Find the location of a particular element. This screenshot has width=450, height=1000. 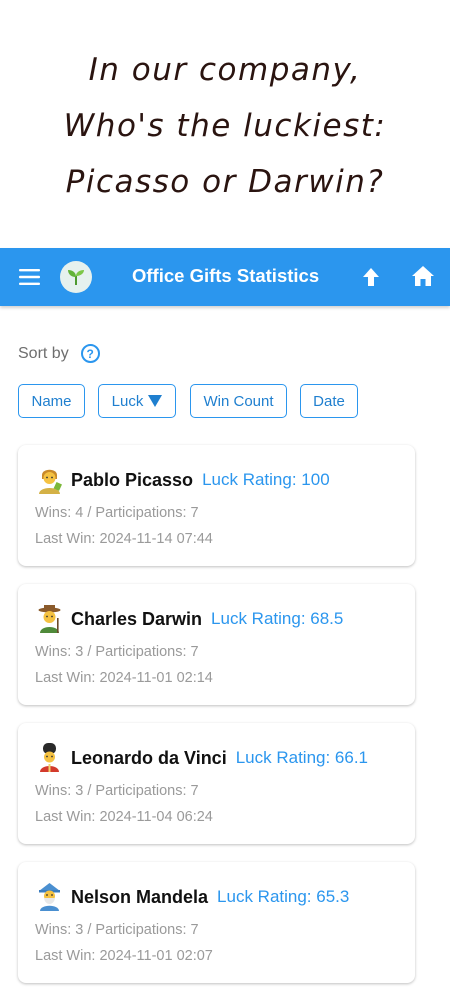

triangle-down-icon is located at coordinates (155, 401).